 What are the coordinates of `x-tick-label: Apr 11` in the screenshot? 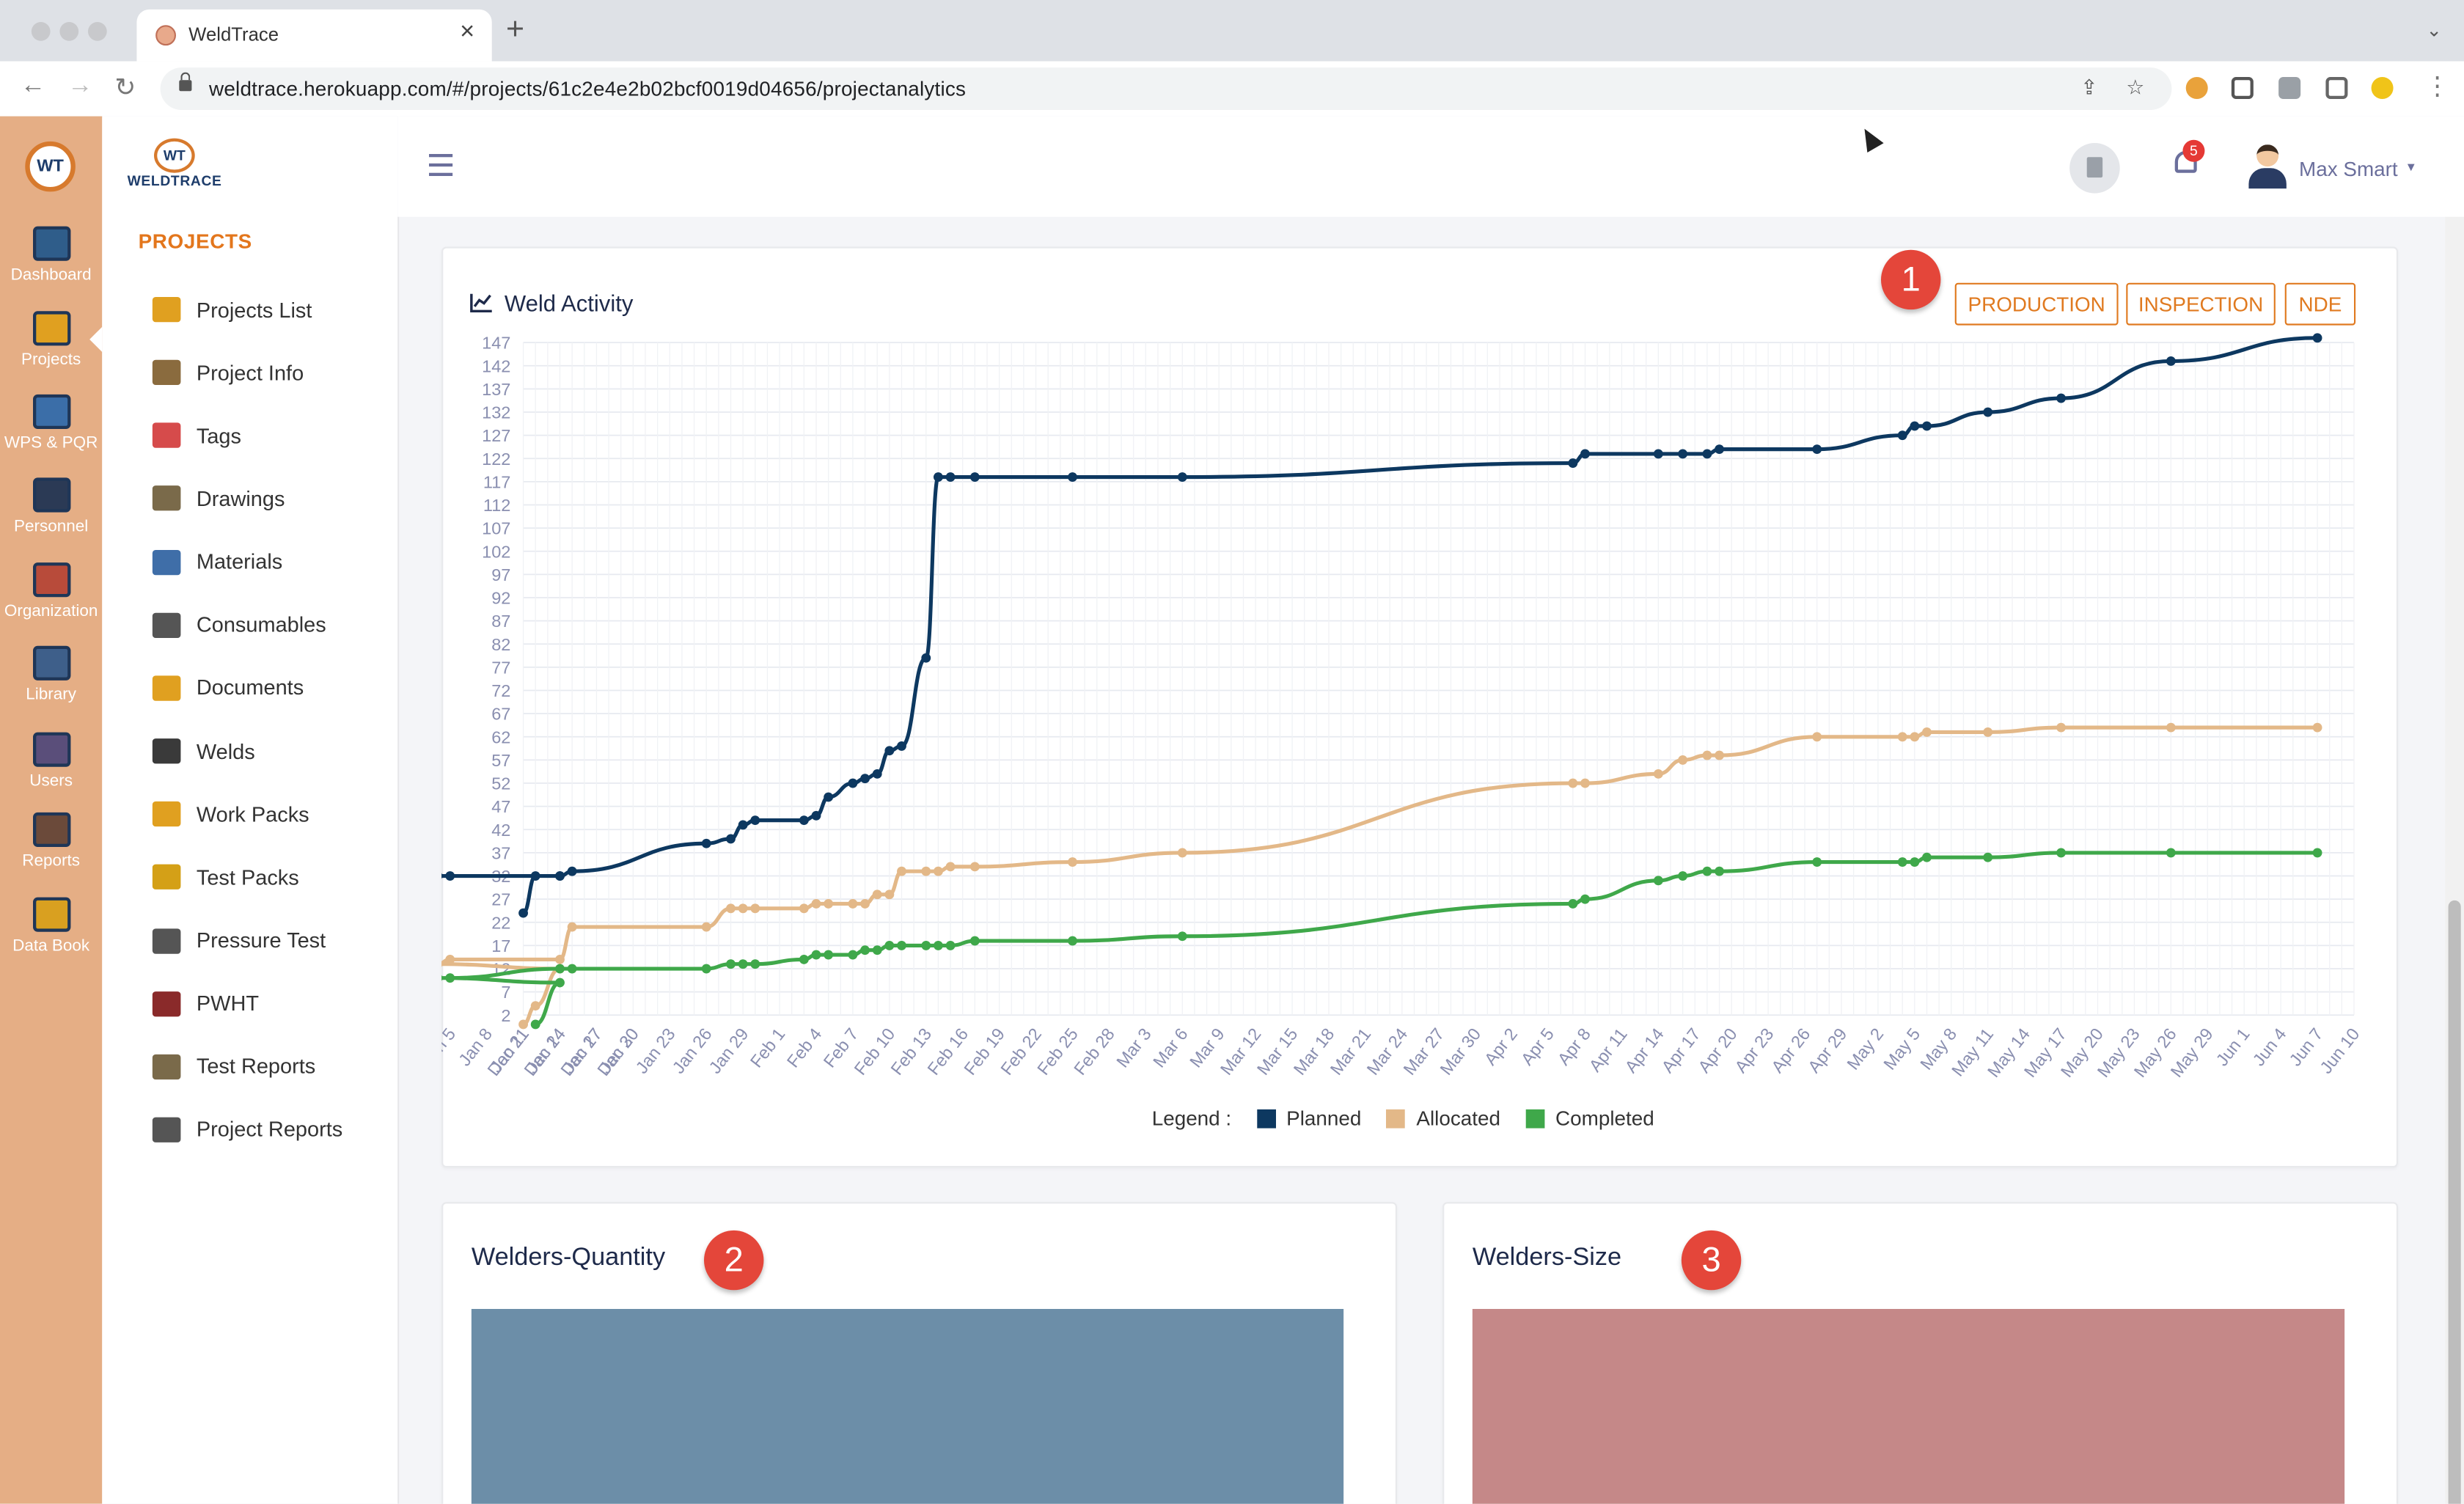 It's located at (1608, 1049).